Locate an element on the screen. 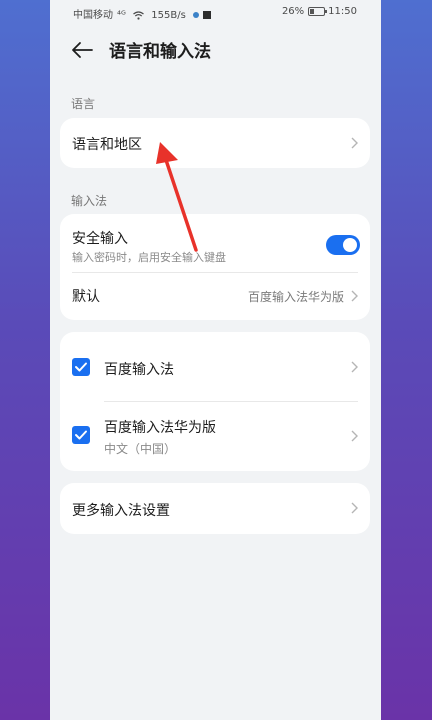  ime-baidu-huawei-label: 百度输入法华为版 is located at coordinates (160, 428).